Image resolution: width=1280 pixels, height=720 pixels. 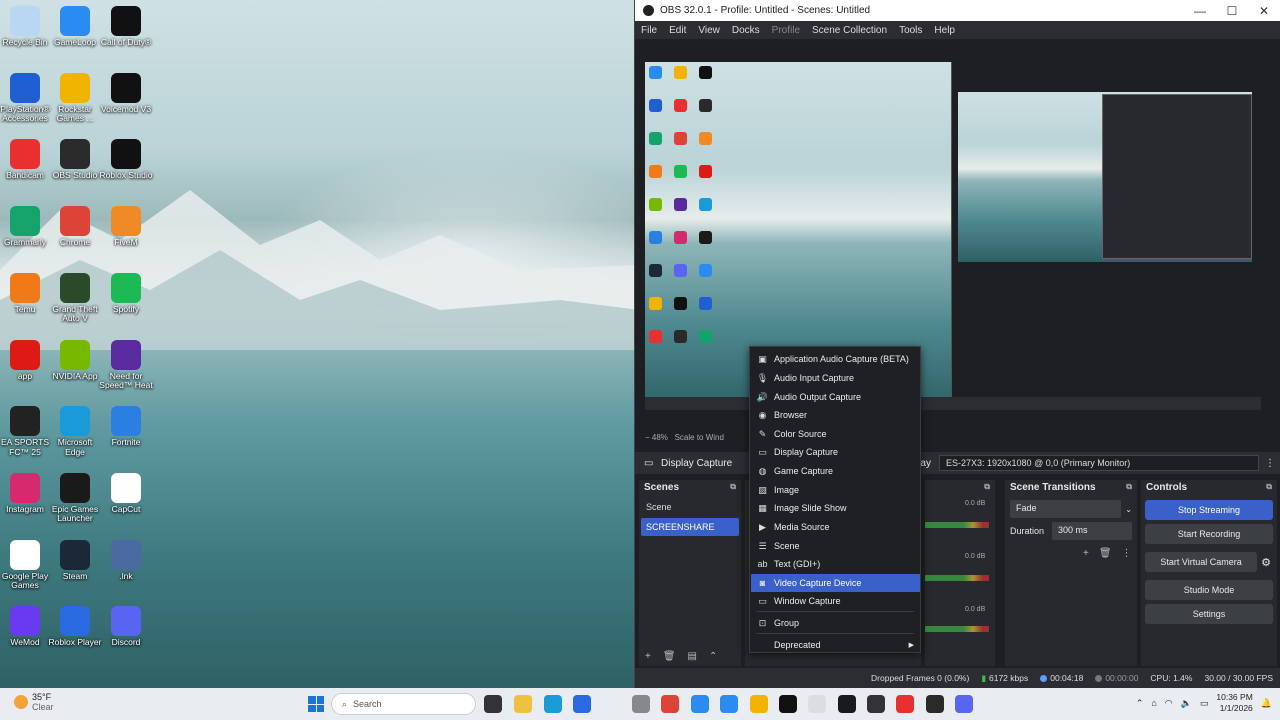 What do you see at coordinates (1209, 614) in the screenshot?
I see `settings-button: Settings` at bounding box center [1209, 614].